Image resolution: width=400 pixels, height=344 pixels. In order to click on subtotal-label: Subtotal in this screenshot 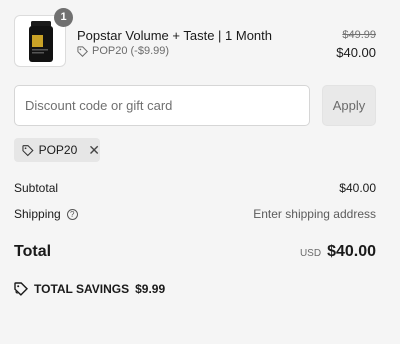, I will do `click(36, 188)`.